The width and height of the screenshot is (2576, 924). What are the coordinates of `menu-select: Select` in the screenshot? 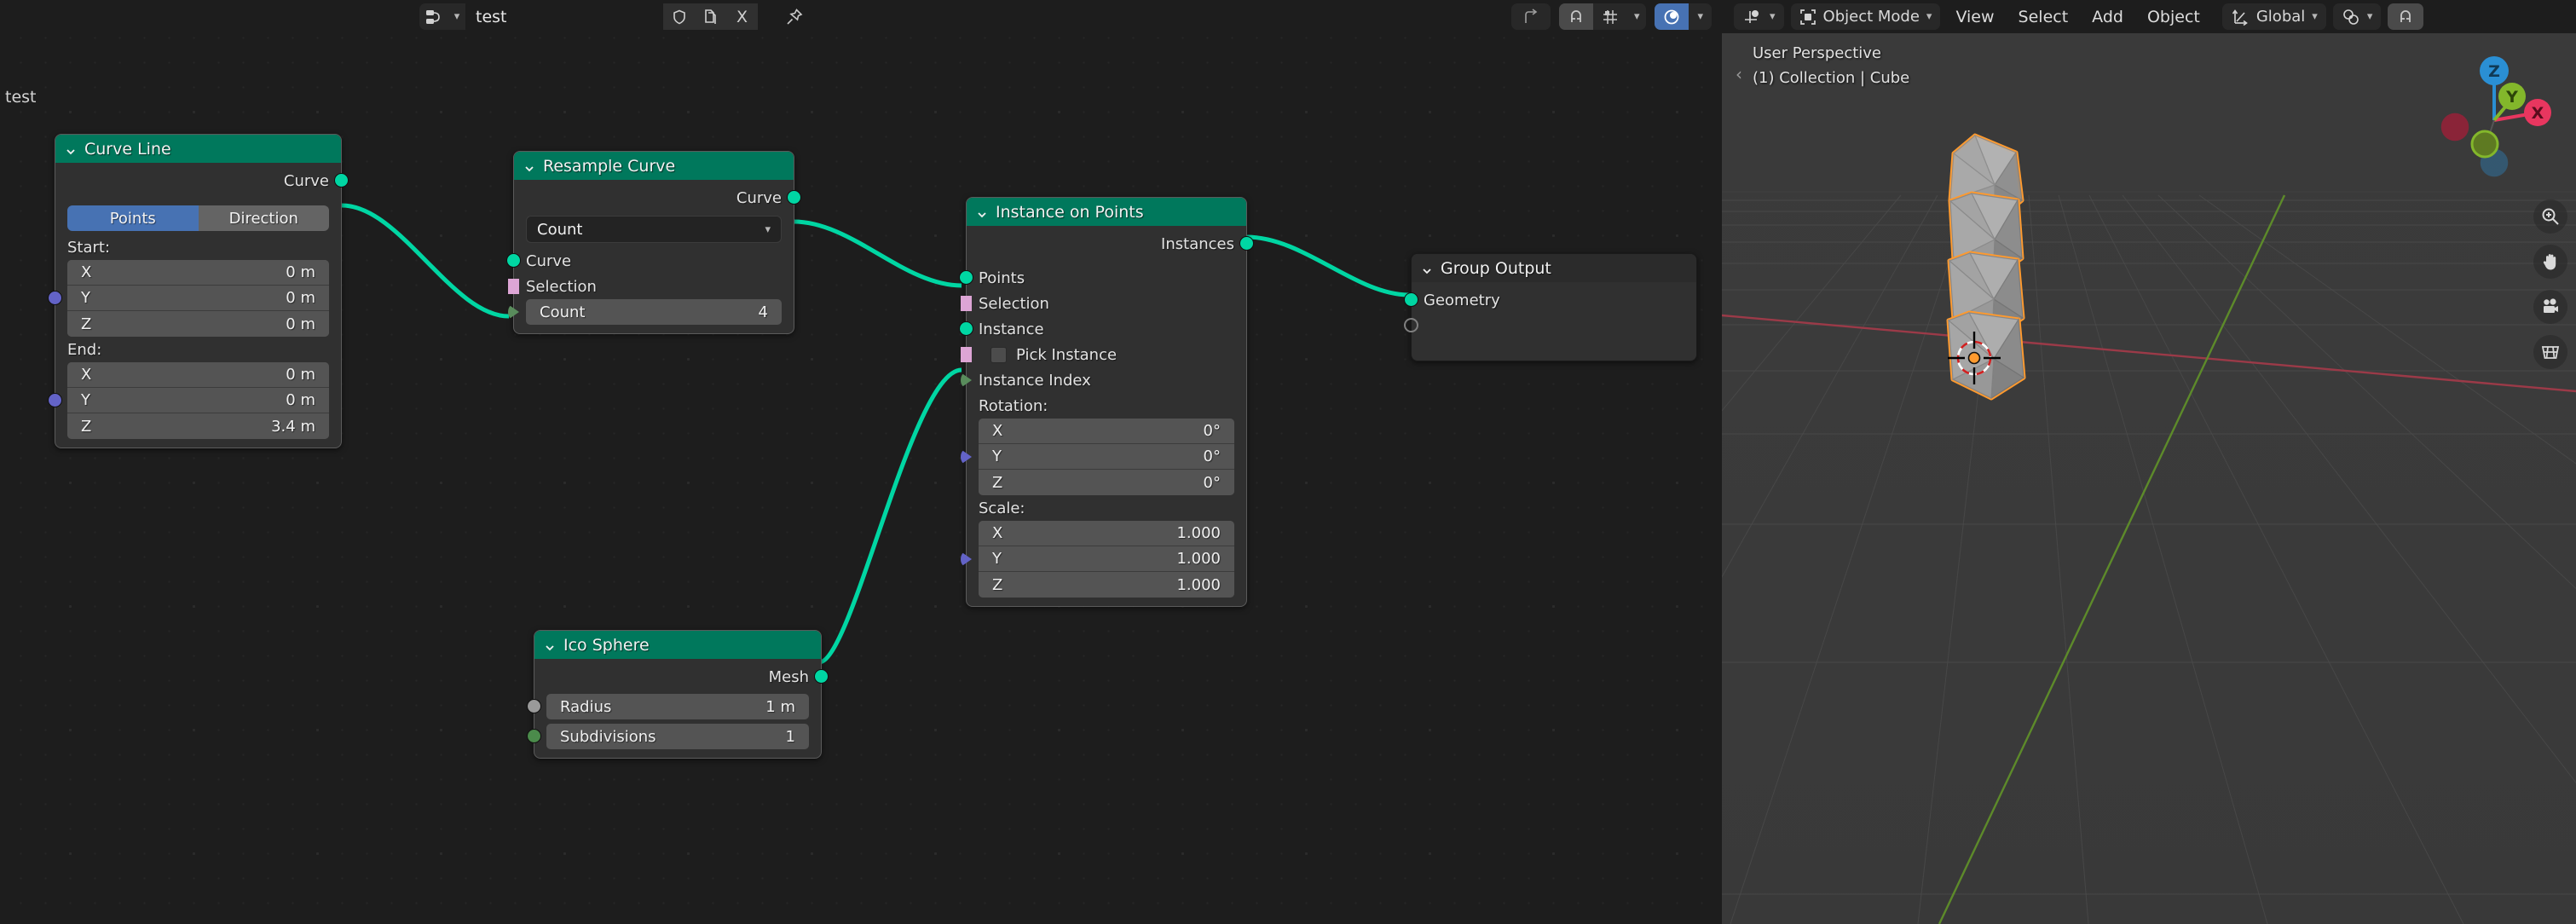 It's located at (2043, 17).